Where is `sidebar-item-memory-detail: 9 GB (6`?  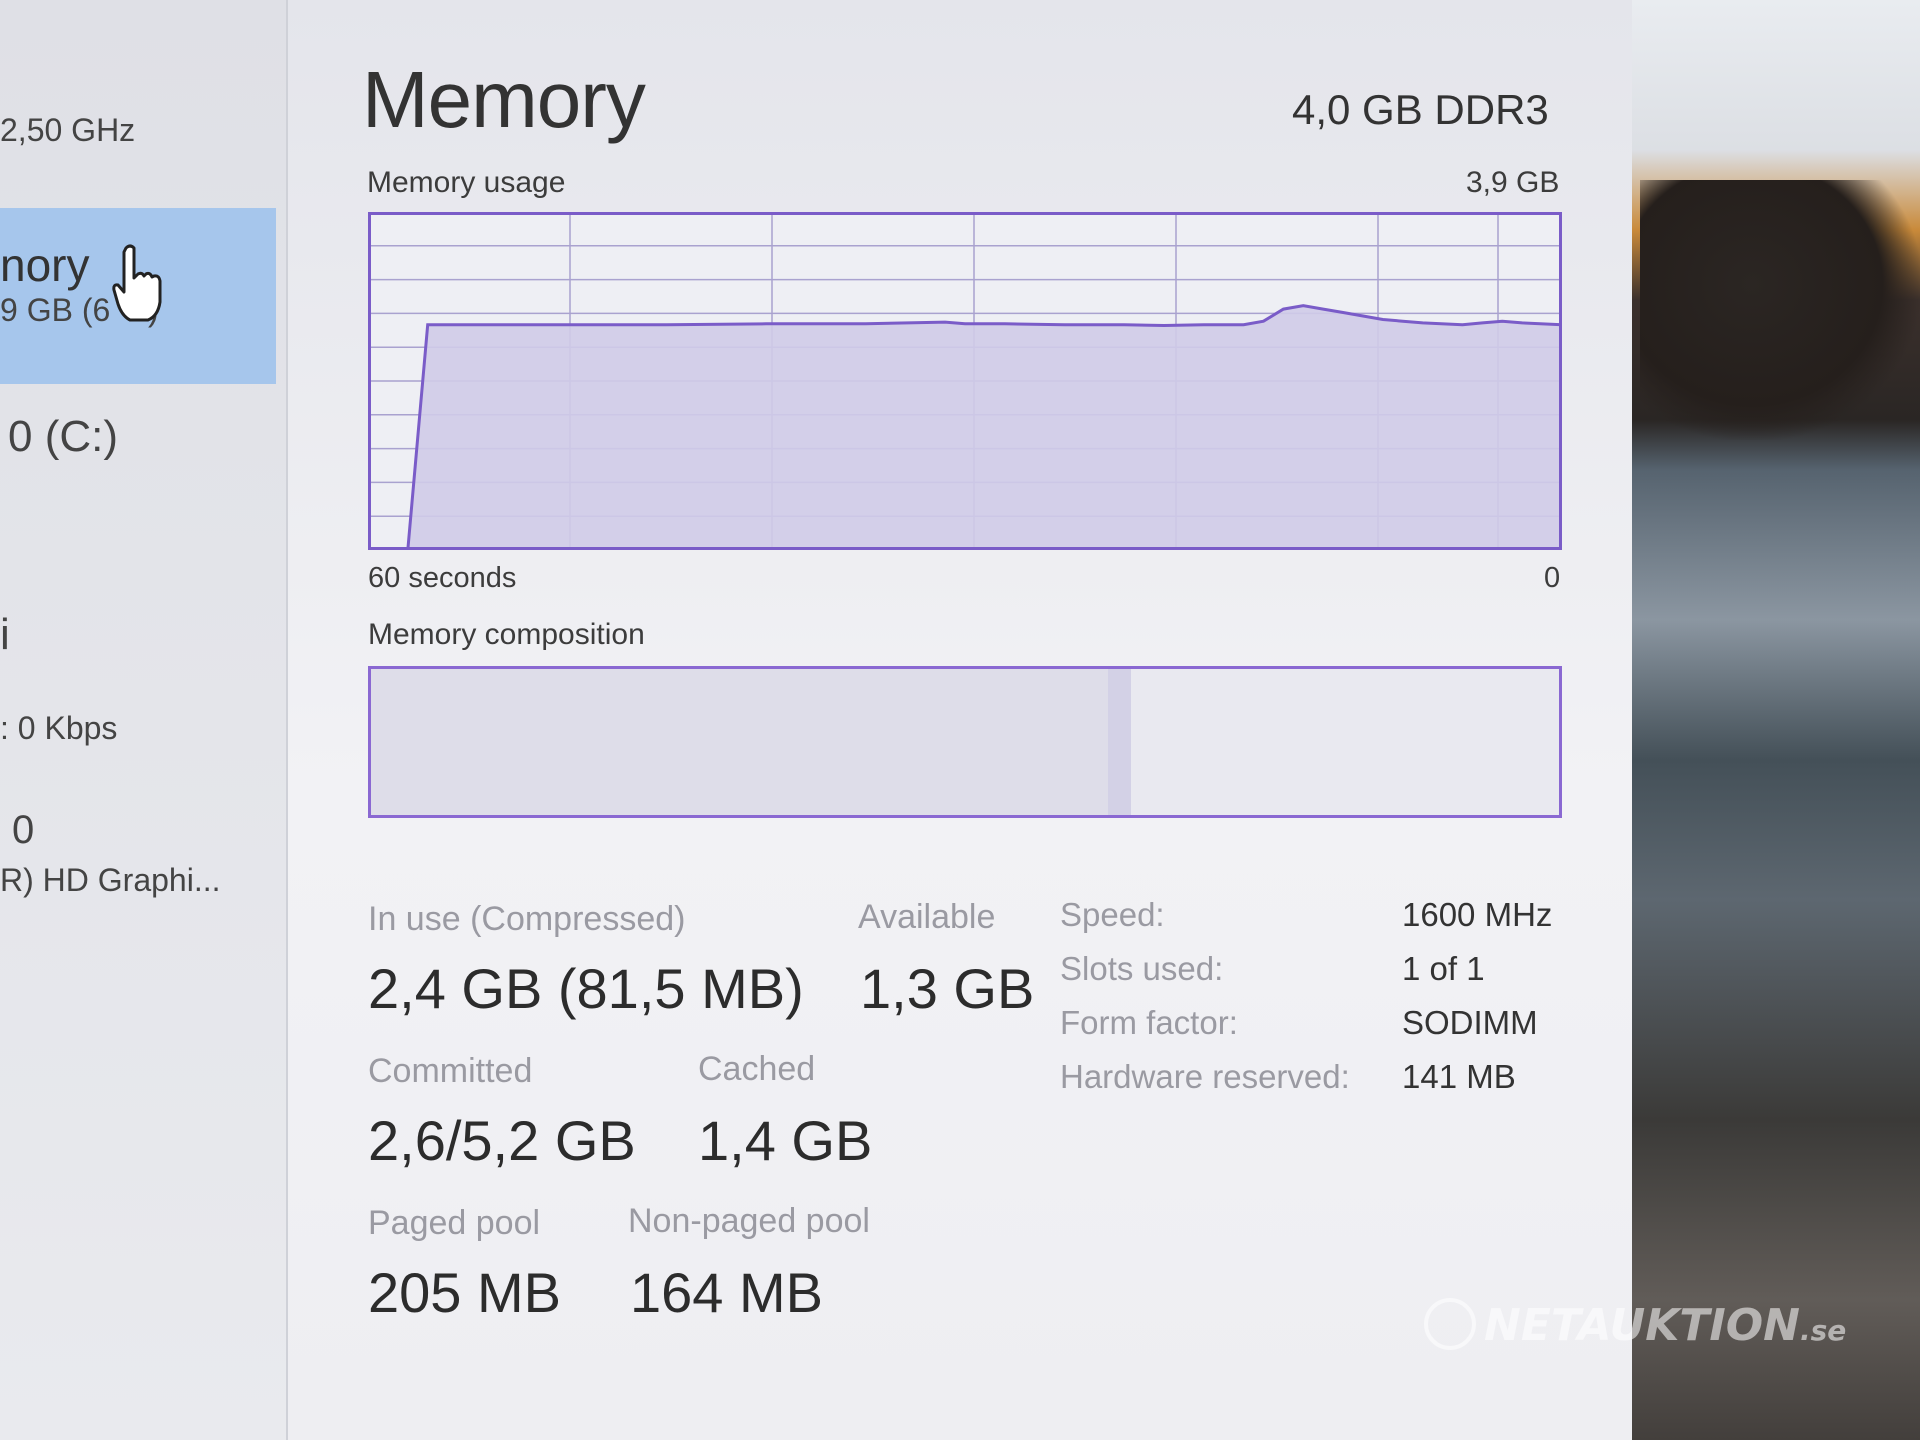 sidebar-item-memory-detail: 9 GB (6 is located at coordinates (55, 310).